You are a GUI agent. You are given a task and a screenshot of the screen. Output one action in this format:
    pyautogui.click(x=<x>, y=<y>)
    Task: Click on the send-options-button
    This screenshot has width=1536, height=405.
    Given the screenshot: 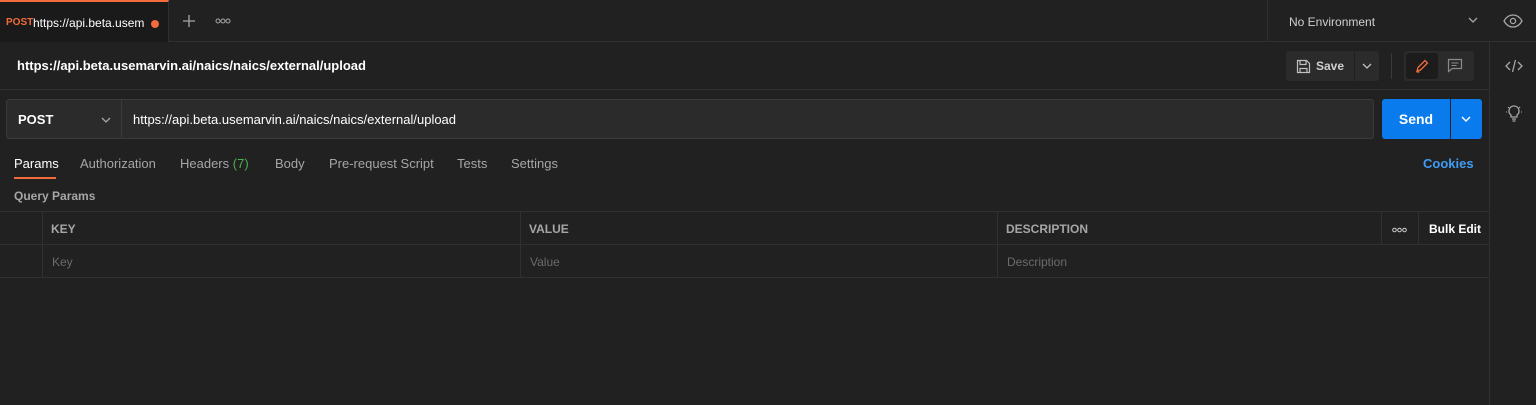 What is the action you would take?
    pyautogui.click(x=1466, y=119)
    